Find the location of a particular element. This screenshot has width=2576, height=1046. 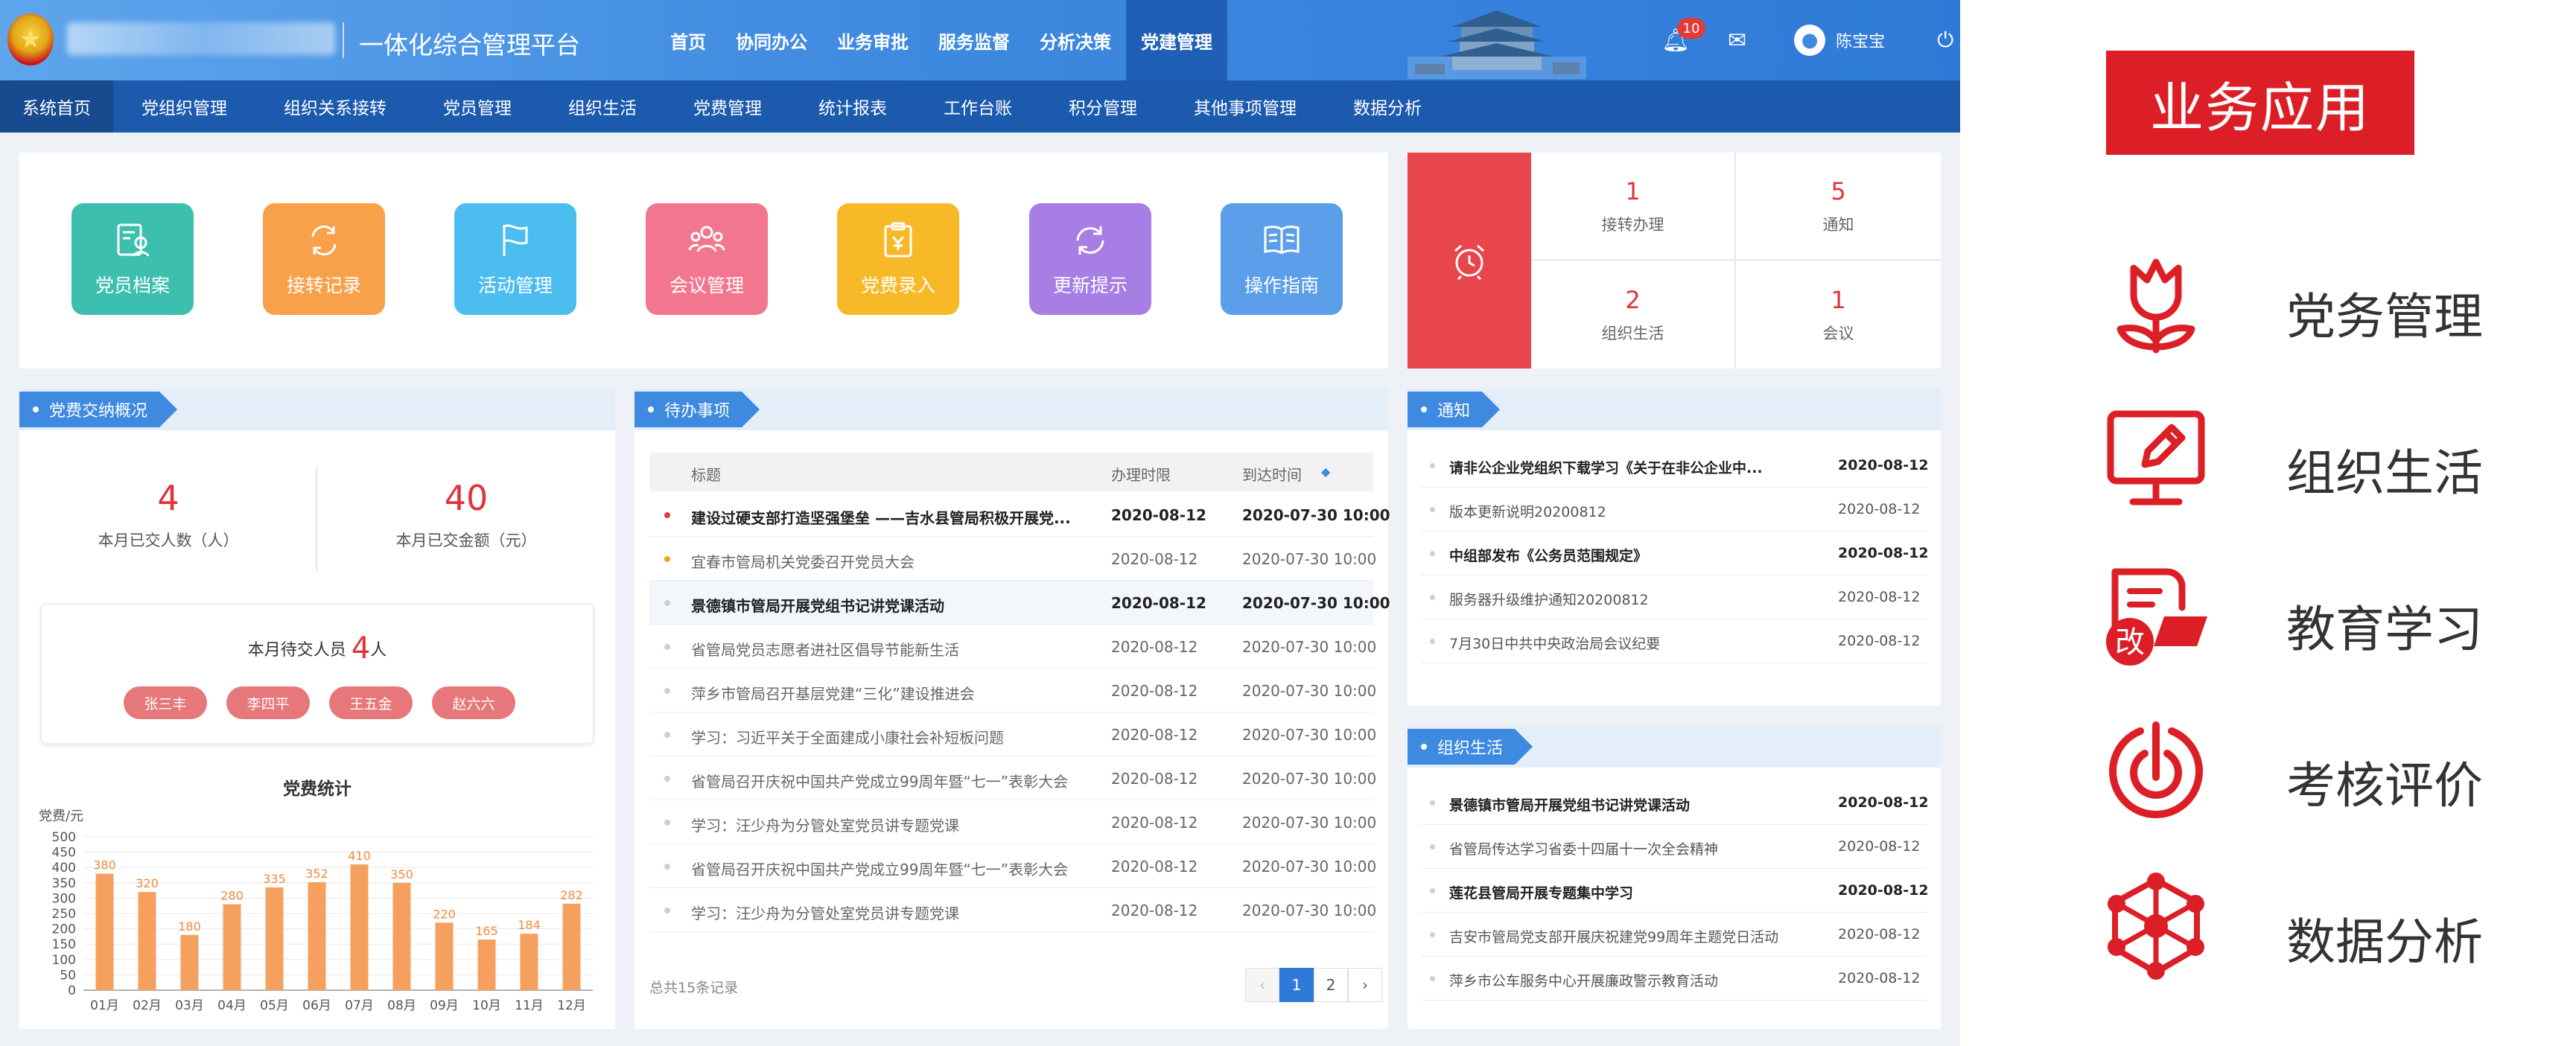

y-axis-label: 党费/元 is located at coordinates (61, 817).